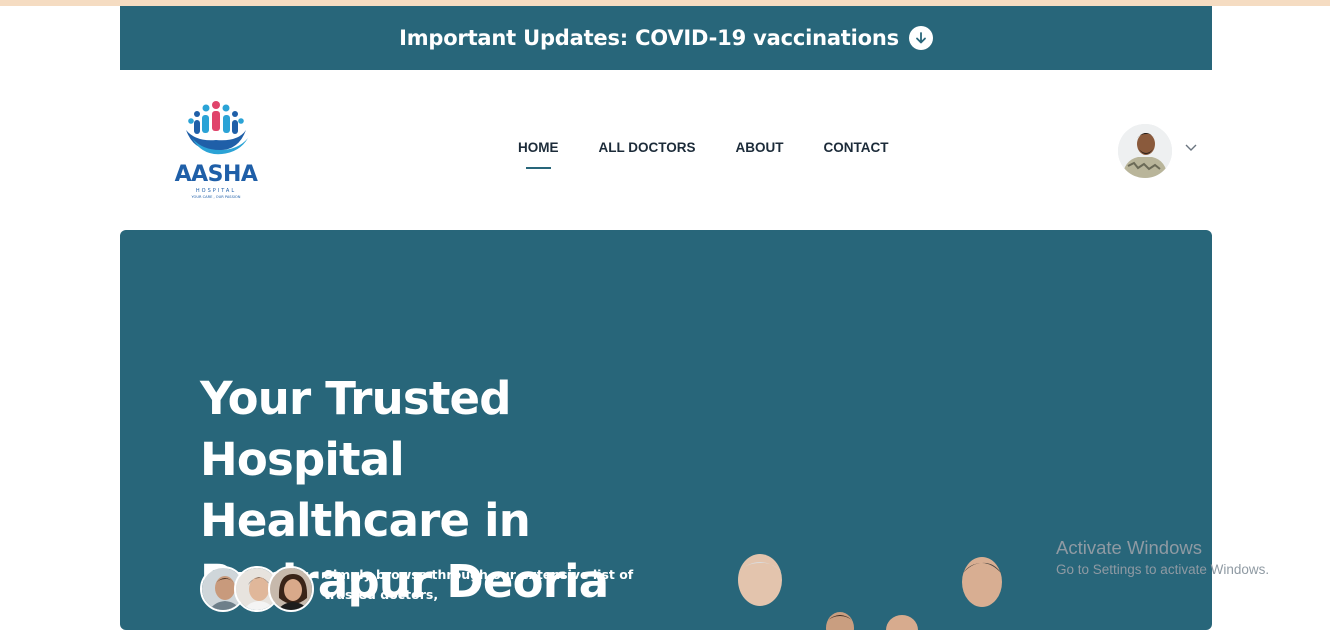  I want to click on announcement-banner: Important Updates: COVID-19 vaccinations, so click(666, 38).